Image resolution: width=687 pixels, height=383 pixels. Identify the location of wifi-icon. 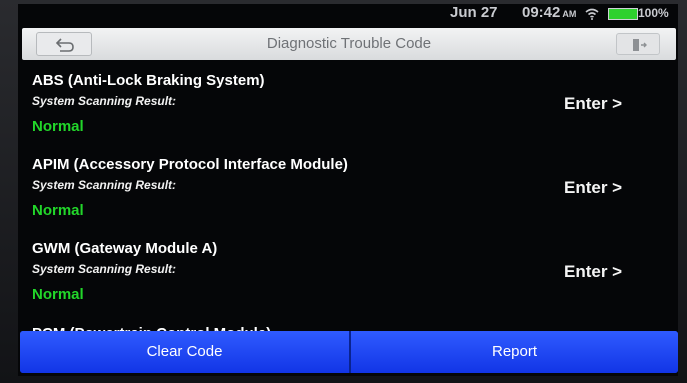
(592, 14).